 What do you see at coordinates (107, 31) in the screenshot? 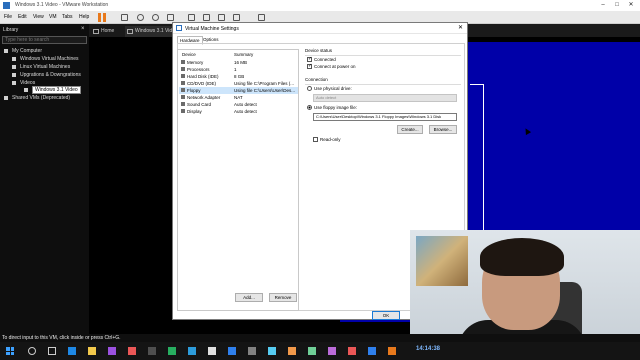
I see `tab-home: Home` at bounding box center [107, 31].